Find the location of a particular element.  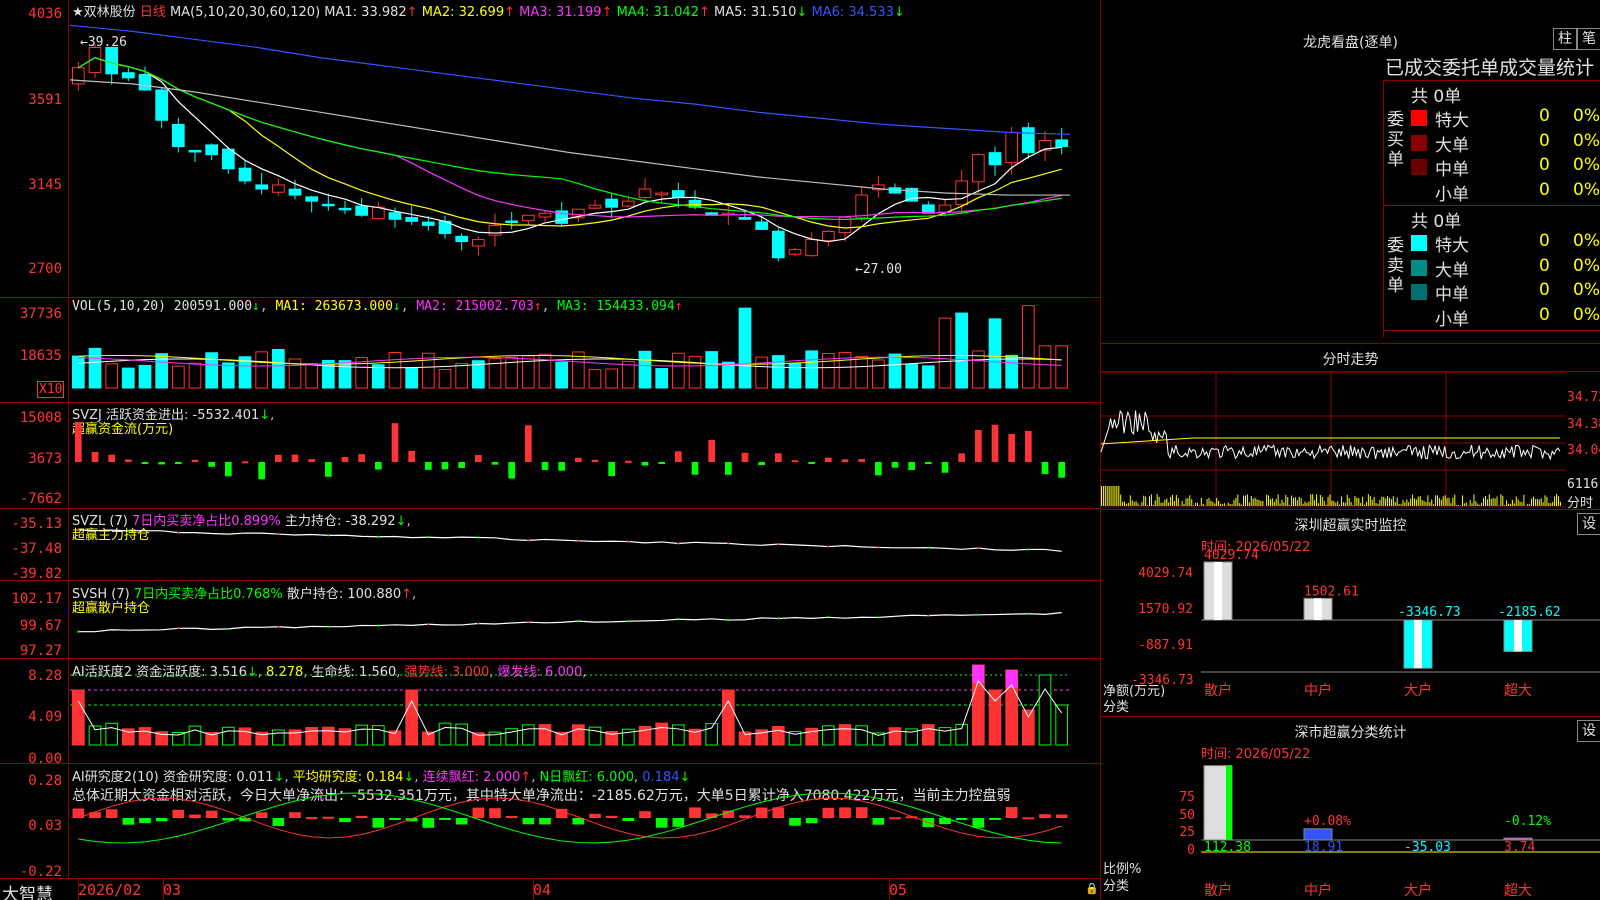

lock-icon: 🔒 is located at coordinates (1092, 888).